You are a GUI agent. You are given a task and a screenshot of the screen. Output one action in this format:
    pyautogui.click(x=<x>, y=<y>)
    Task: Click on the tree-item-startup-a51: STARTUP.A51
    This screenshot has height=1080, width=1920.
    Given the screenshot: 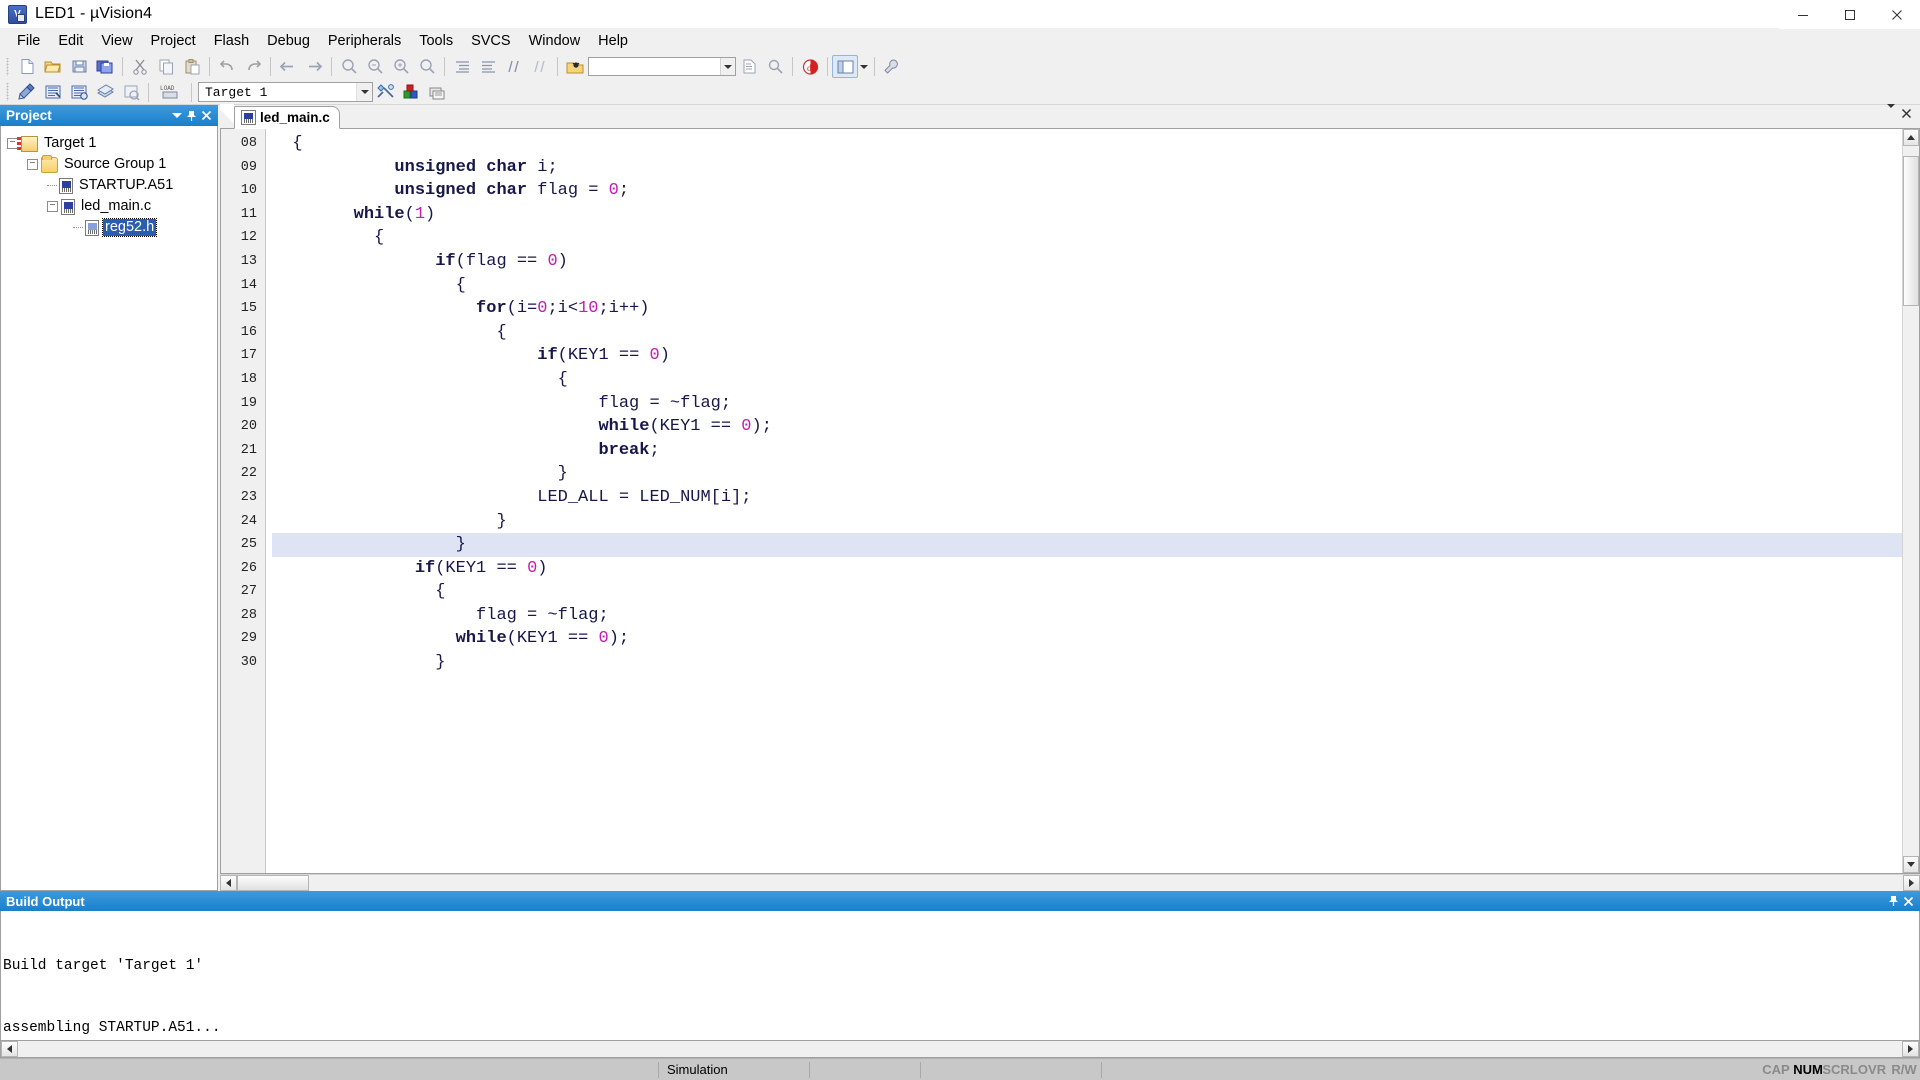 What is the action you would take?
    pyautogui.click(x=109, y=185)
    